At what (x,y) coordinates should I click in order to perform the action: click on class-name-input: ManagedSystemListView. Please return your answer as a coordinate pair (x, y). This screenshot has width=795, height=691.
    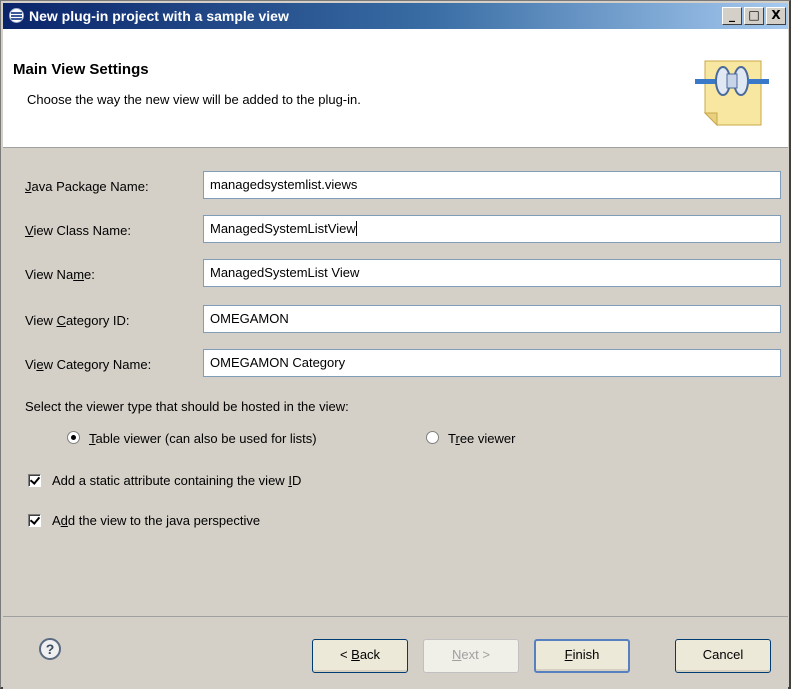
    Looking at the image, I should click on (492, 229).